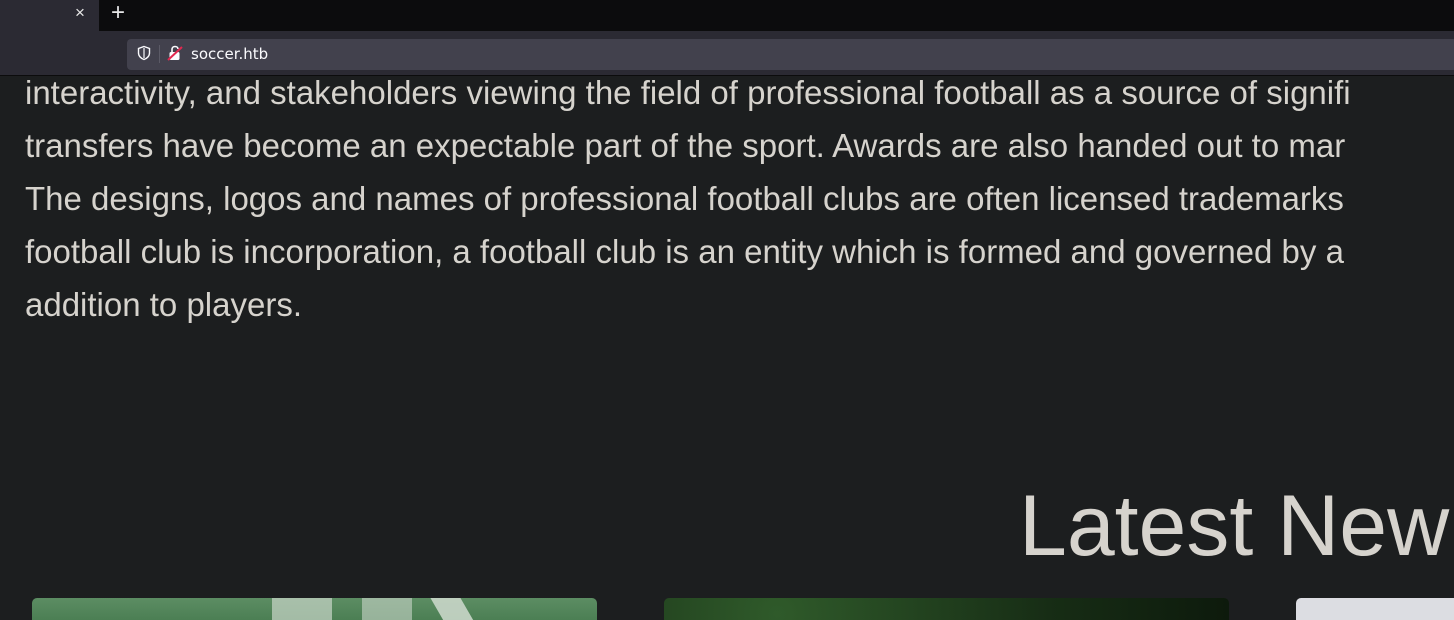  I want to click on news-card-light, so click(1375, 609).